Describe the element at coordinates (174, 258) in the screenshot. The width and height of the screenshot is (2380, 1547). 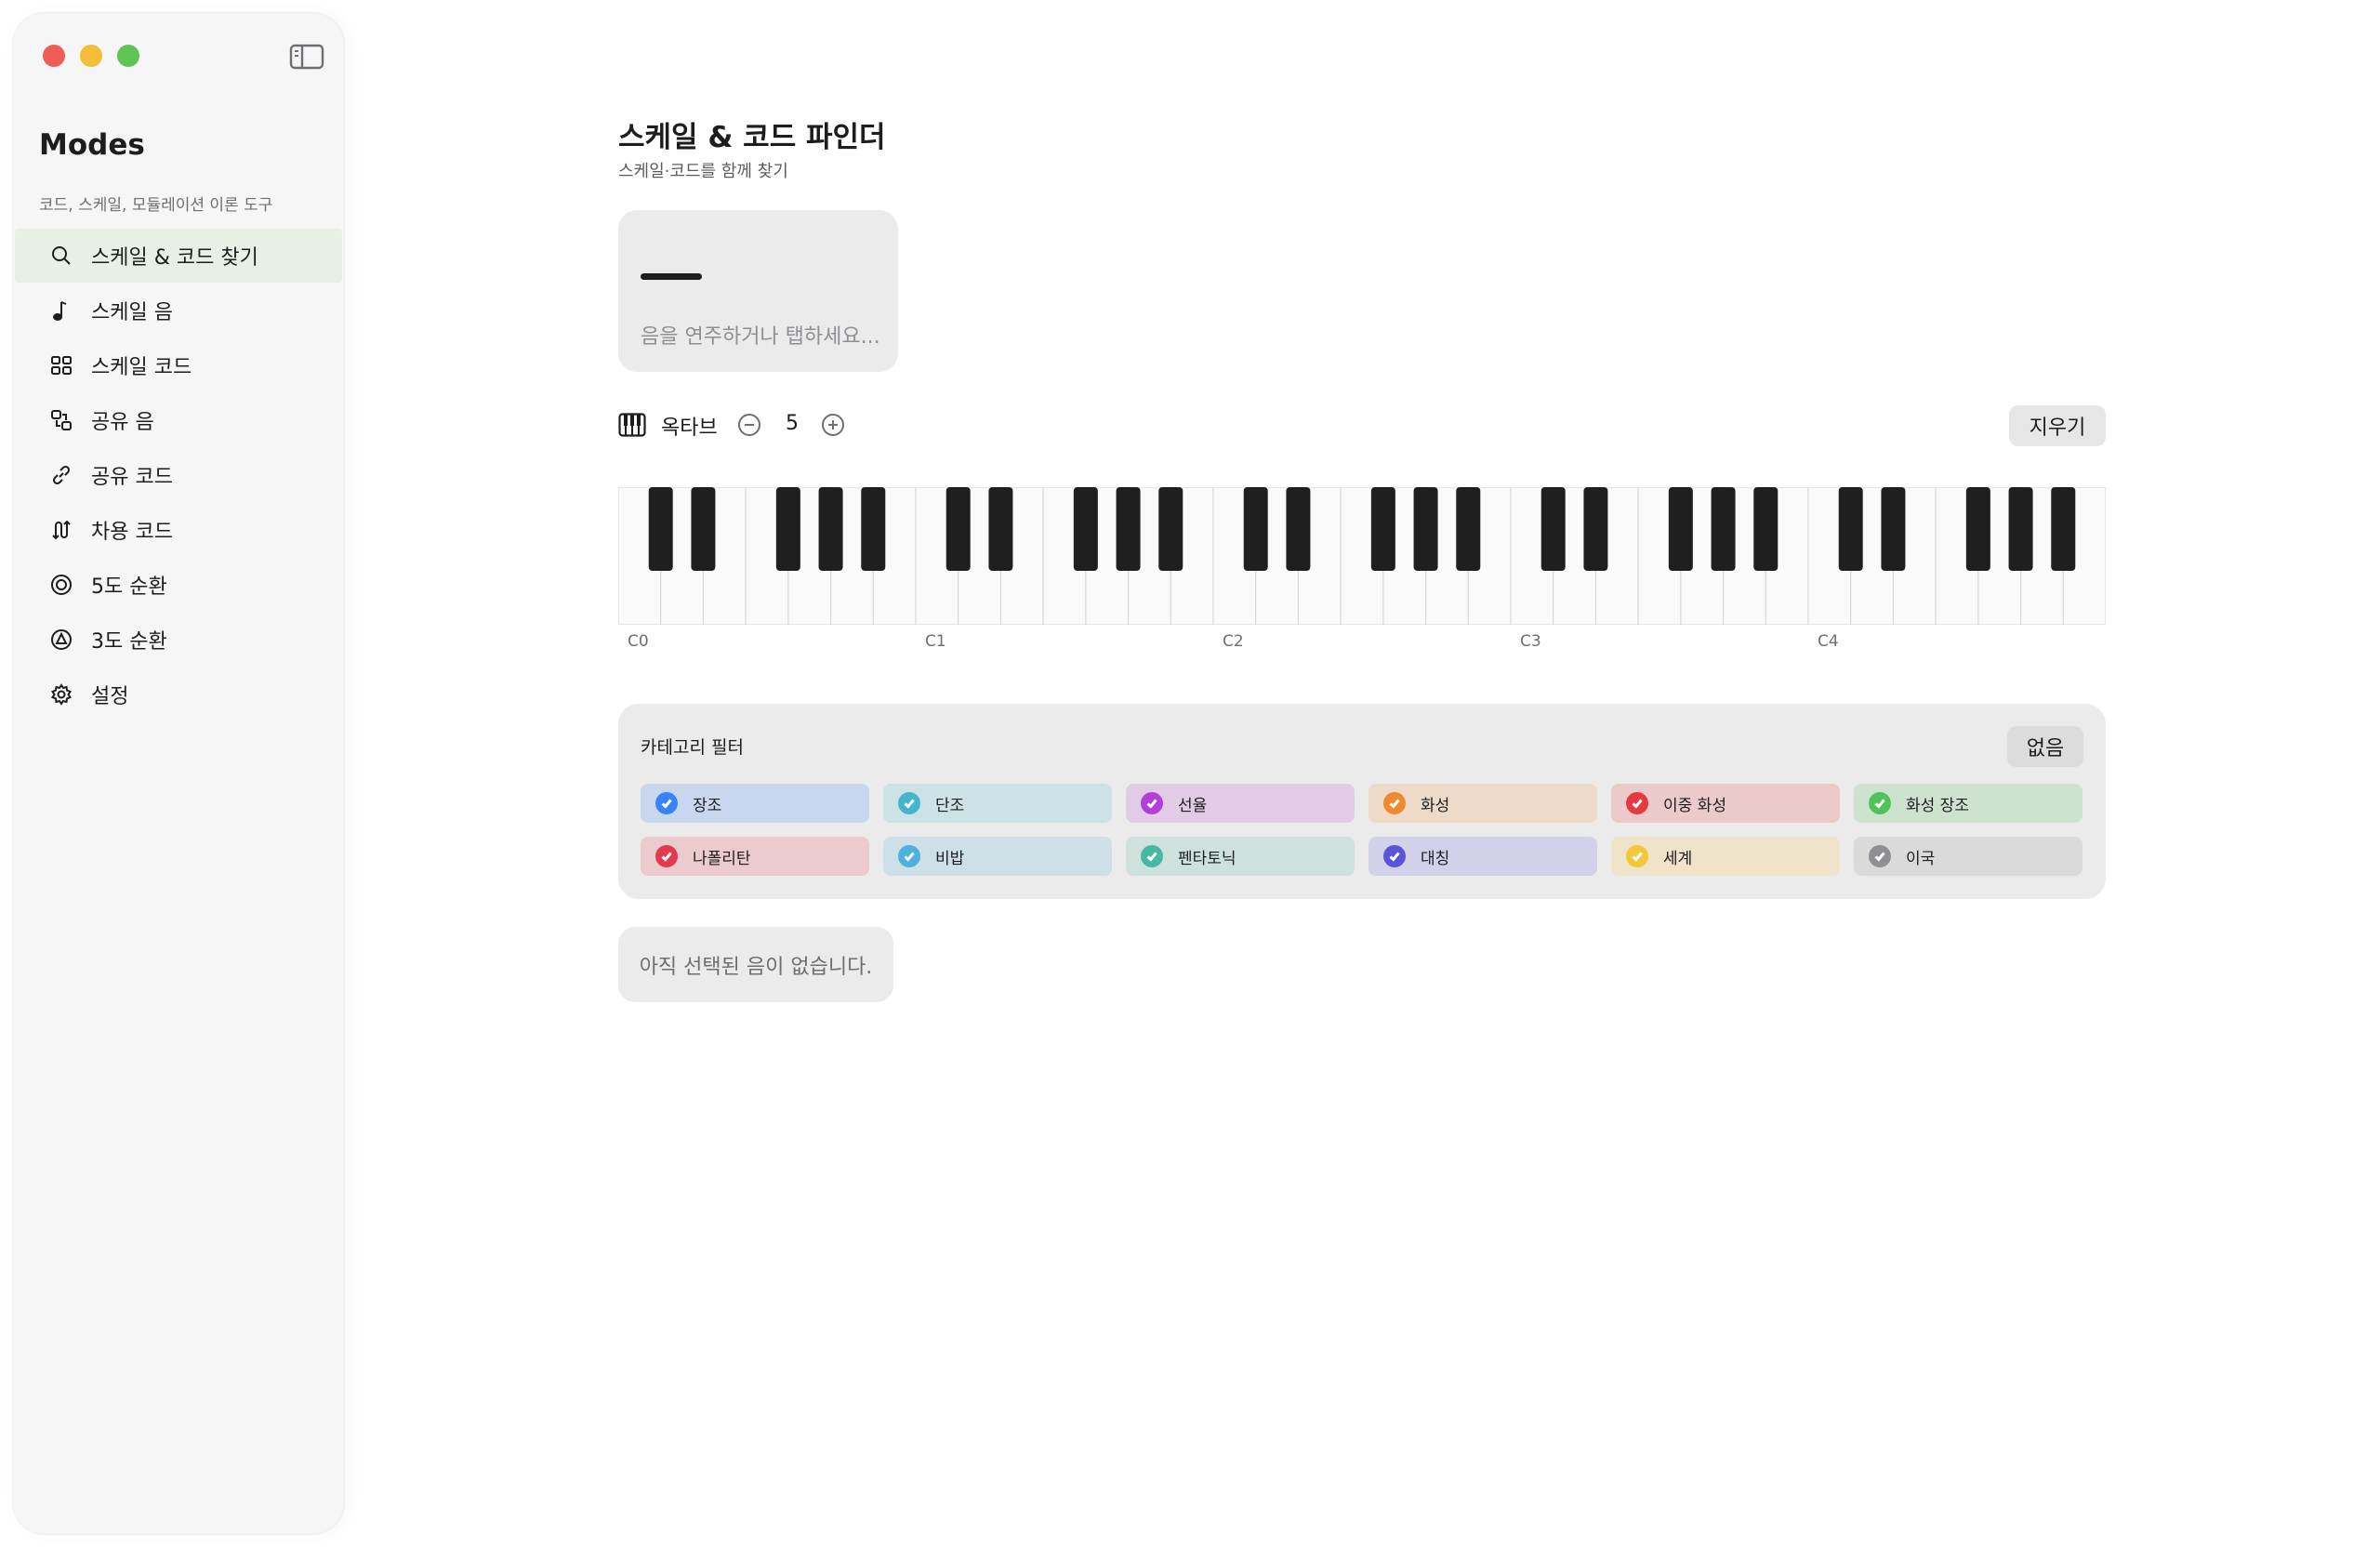
I see `sidebar-item-label: 스케일 & 코드 찾기` at that location.